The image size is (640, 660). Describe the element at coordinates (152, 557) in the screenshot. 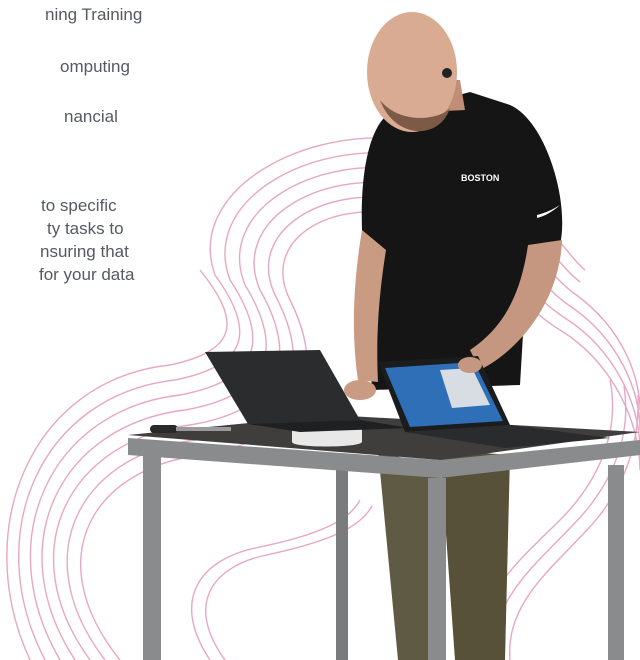

I see `table-leg-front-left` at that location.